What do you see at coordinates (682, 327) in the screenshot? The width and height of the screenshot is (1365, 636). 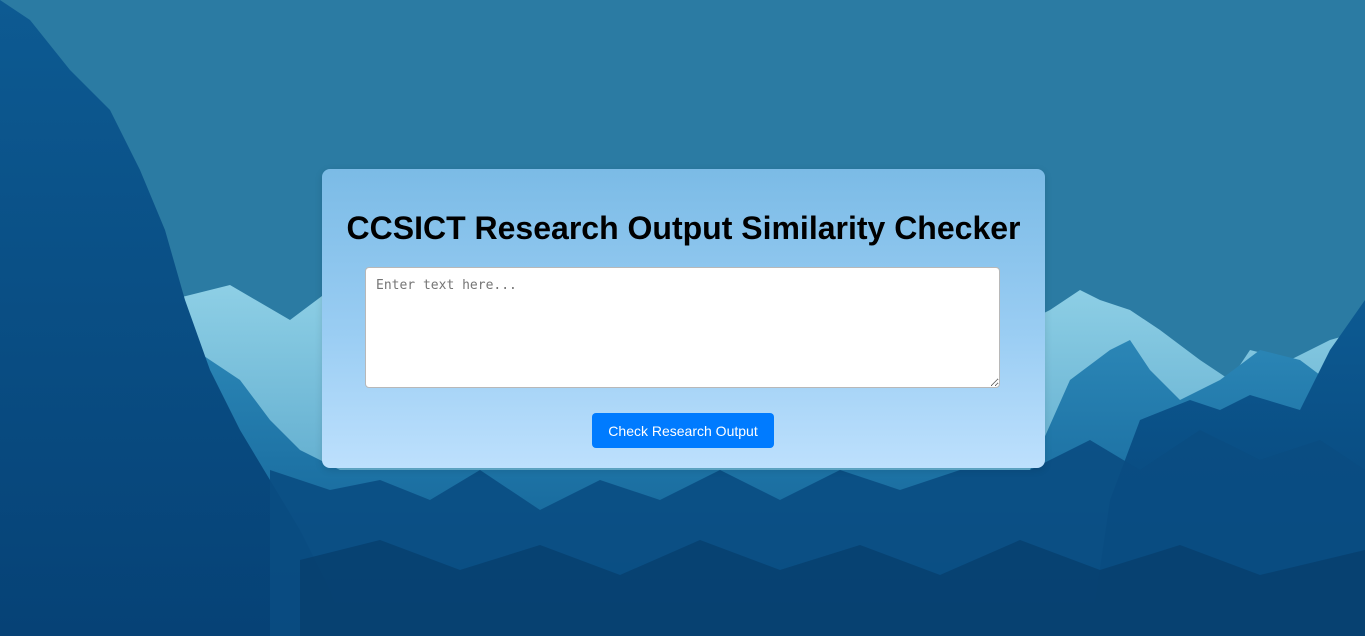 I see `research-text-input` at bounding box center [682, 327].